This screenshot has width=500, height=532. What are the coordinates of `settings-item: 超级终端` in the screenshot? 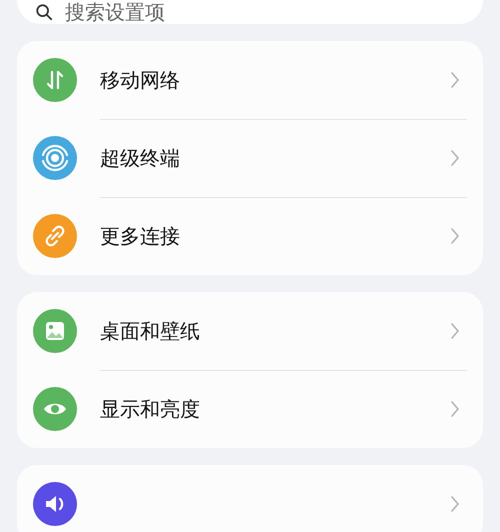 It's located at (250, 158).